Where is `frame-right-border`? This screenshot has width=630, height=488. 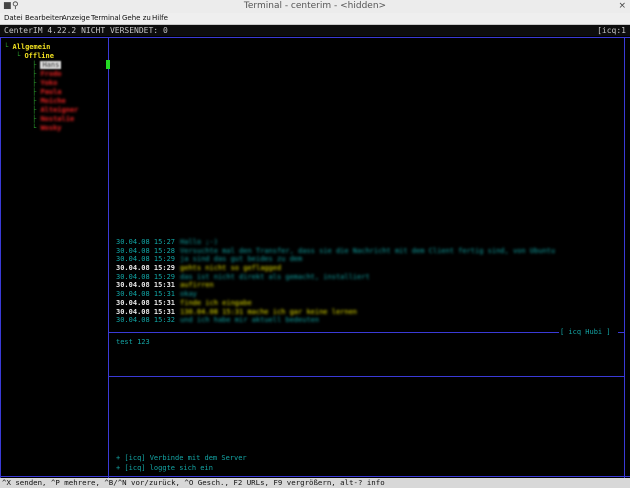 frame-right-border is located at coordinates (624, 257).